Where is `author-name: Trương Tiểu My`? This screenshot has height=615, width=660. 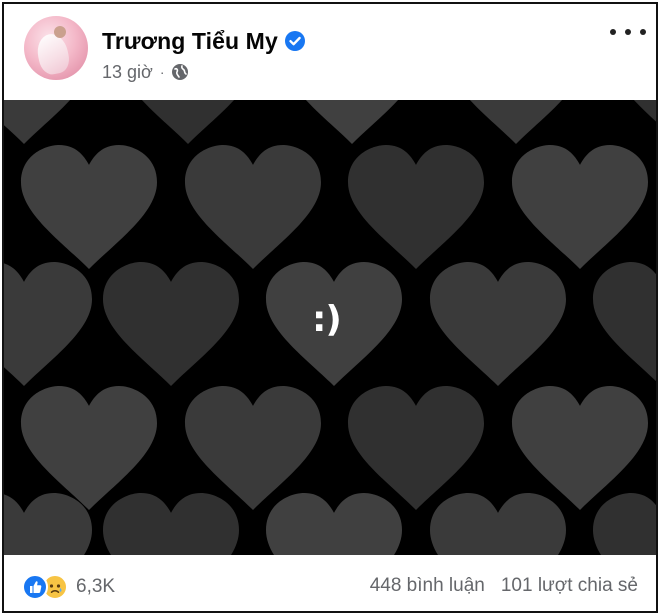 author-name: Trương Tiểu My is located at coordinates (190, 41).